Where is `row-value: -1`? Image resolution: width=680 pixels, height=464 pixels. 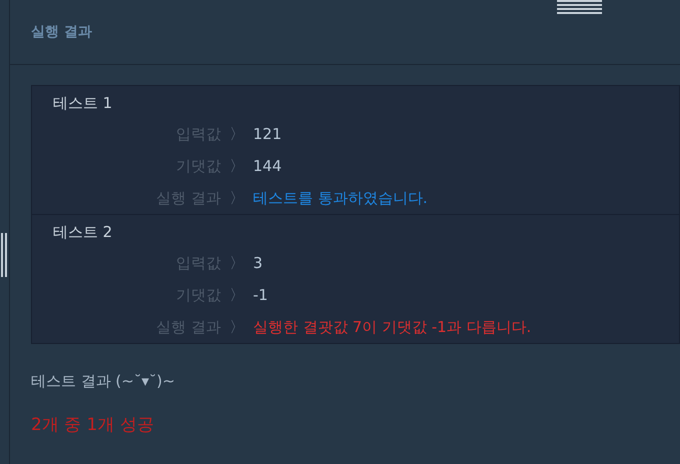 row-value: -1 is located at coordinates (260, 295).